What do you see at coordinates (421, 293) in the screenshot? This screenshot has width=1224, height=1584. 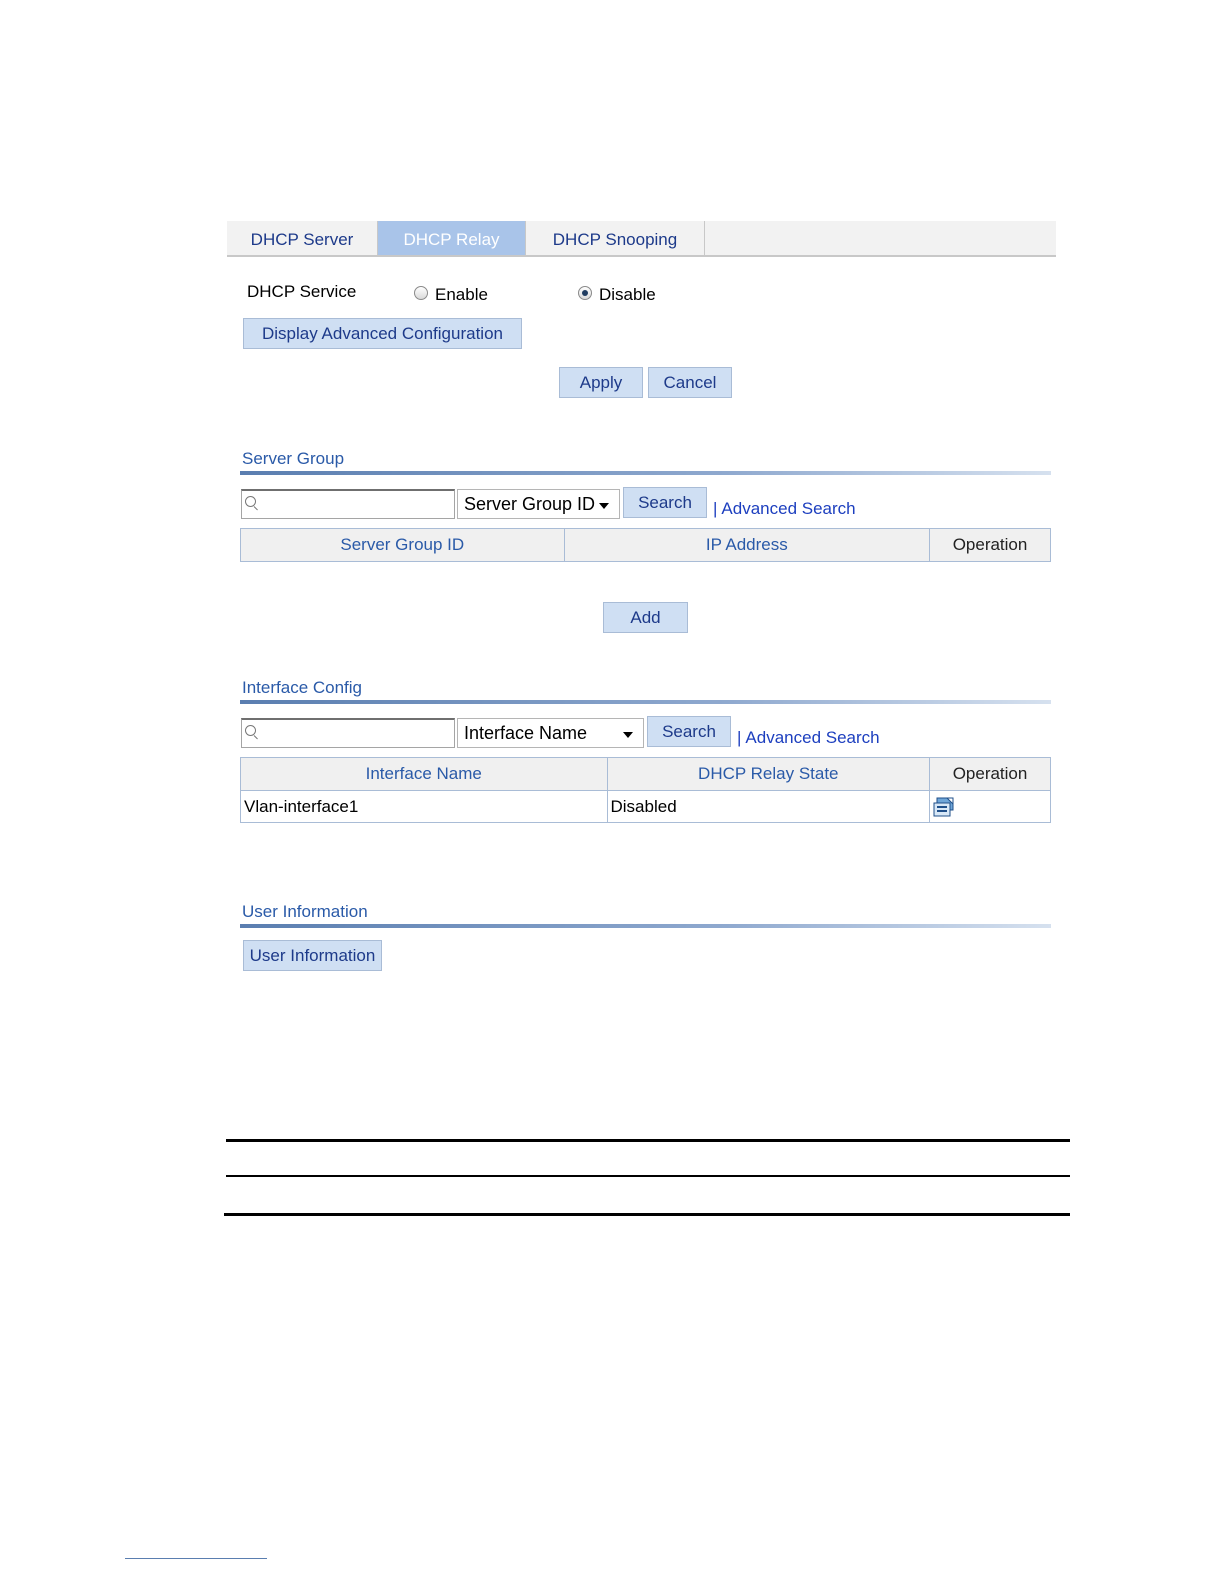 I see `enable-radio` at bounding box center [421, 293].